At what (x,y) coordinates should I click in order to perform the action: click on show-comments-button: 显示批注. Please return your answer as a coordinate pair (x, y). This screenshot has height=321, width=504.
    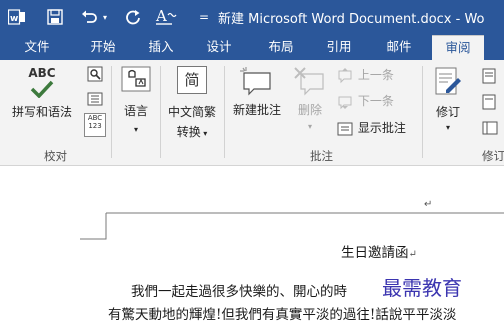
    Looking at the image, I should click on (376, 129).